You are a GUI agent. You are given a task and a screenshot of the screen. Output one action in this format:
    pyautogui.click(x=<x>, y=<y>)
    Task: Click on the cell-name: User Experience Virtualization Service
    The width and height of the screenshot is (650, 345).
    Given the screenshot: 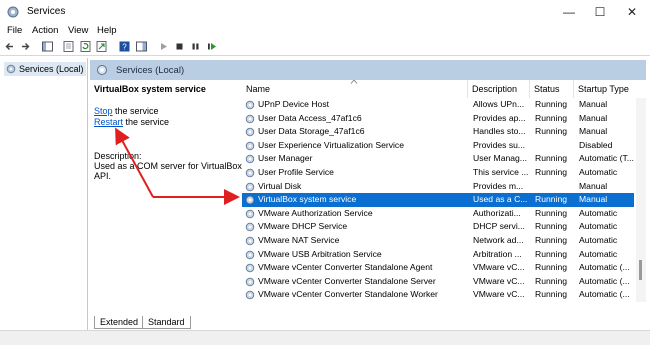 What is the action you would take?
    pyautogui.click(x=331, y=144)
    